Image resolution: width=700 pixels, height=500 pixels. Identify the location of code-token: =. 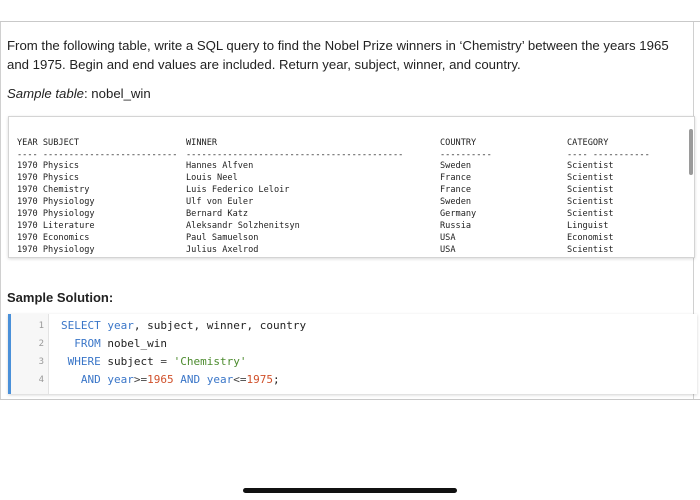
(163, 361).